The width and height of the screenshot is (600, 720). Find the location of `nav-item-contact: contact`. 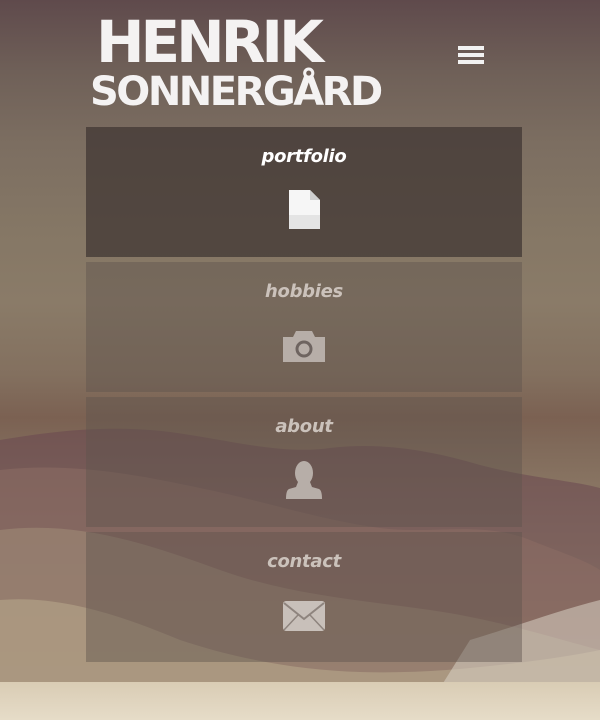

nav-item-contact: contact is located at coordinates (304, 597).